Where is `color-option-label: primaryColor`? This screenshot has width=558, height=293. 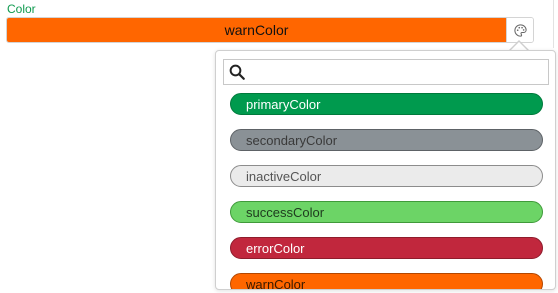 color-option-label: primaryColor is located at coordinates (283, 104).